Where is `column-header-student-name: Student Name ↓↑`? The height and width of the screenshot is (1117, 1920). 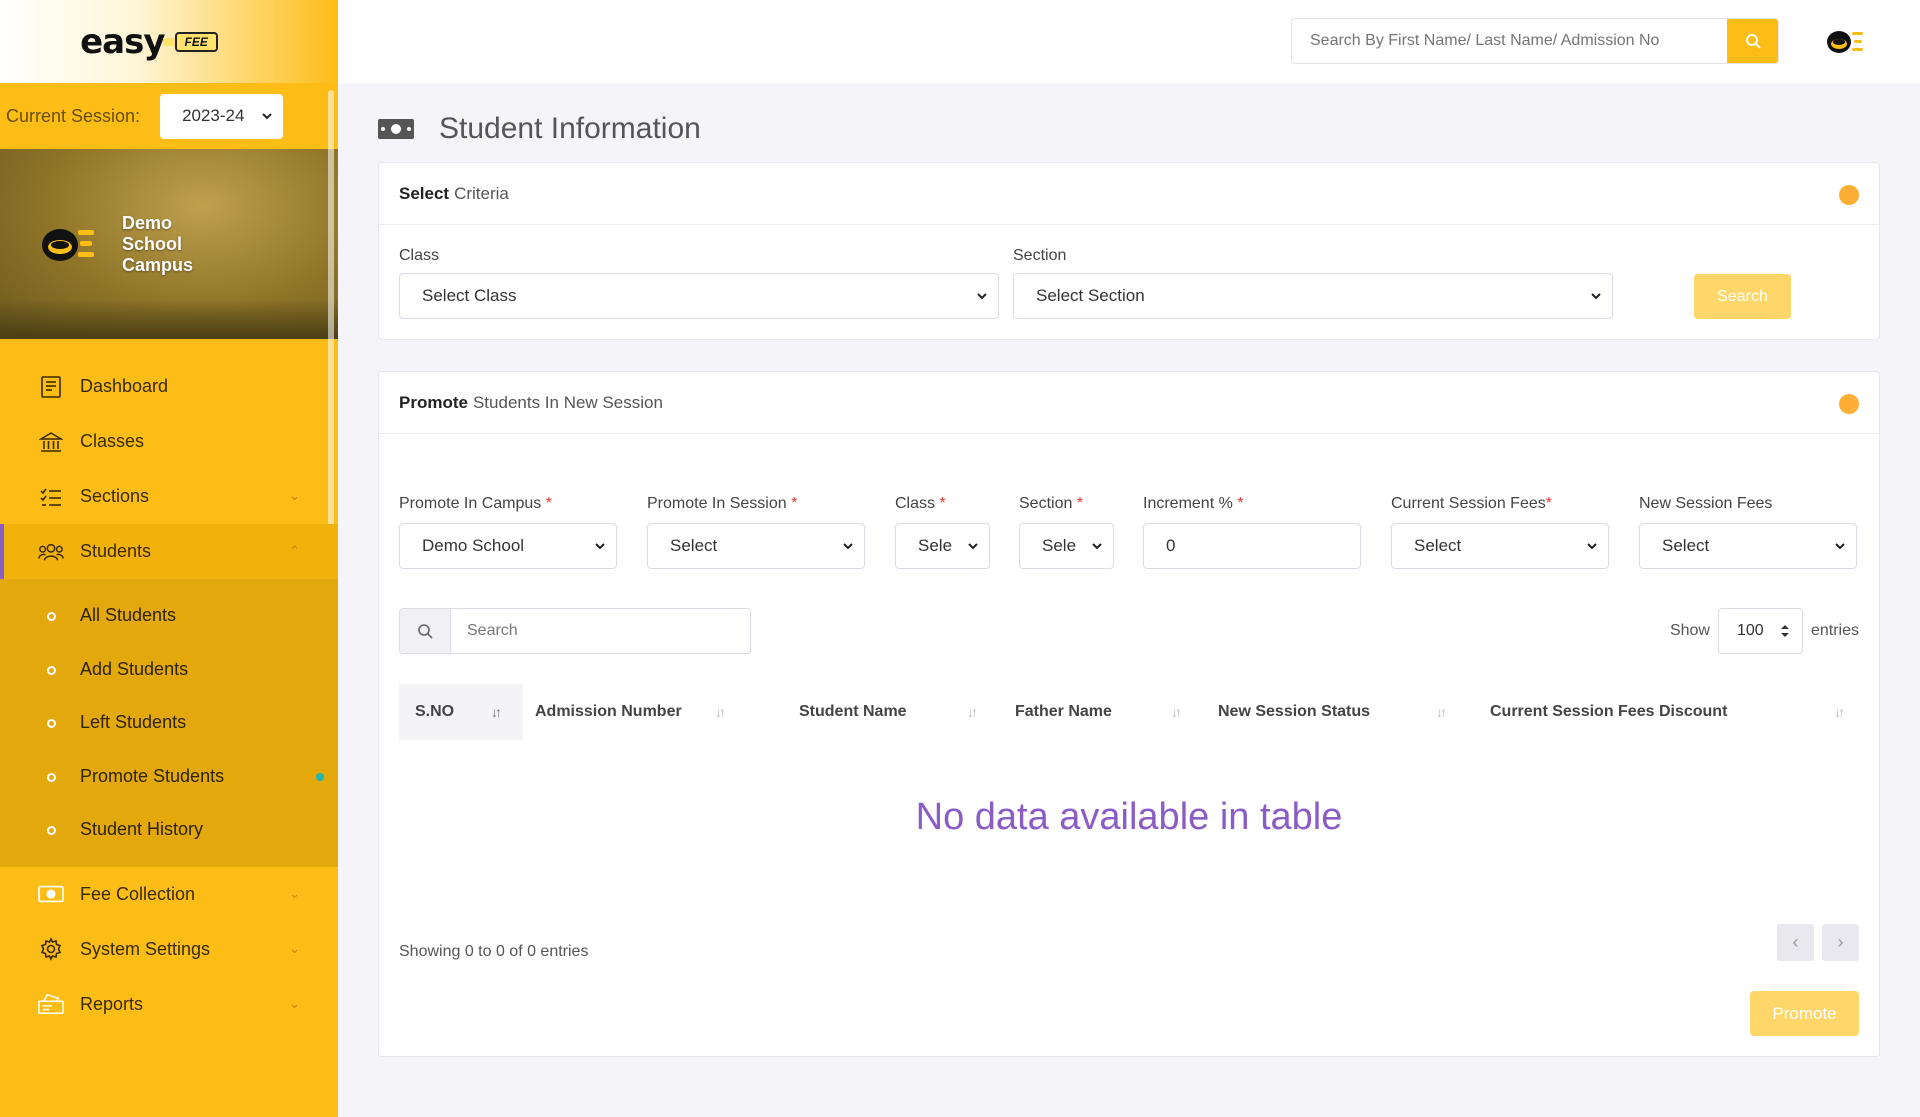
column-header-student-name: Student Name ↓↑ is located at coordinates (888, 712).